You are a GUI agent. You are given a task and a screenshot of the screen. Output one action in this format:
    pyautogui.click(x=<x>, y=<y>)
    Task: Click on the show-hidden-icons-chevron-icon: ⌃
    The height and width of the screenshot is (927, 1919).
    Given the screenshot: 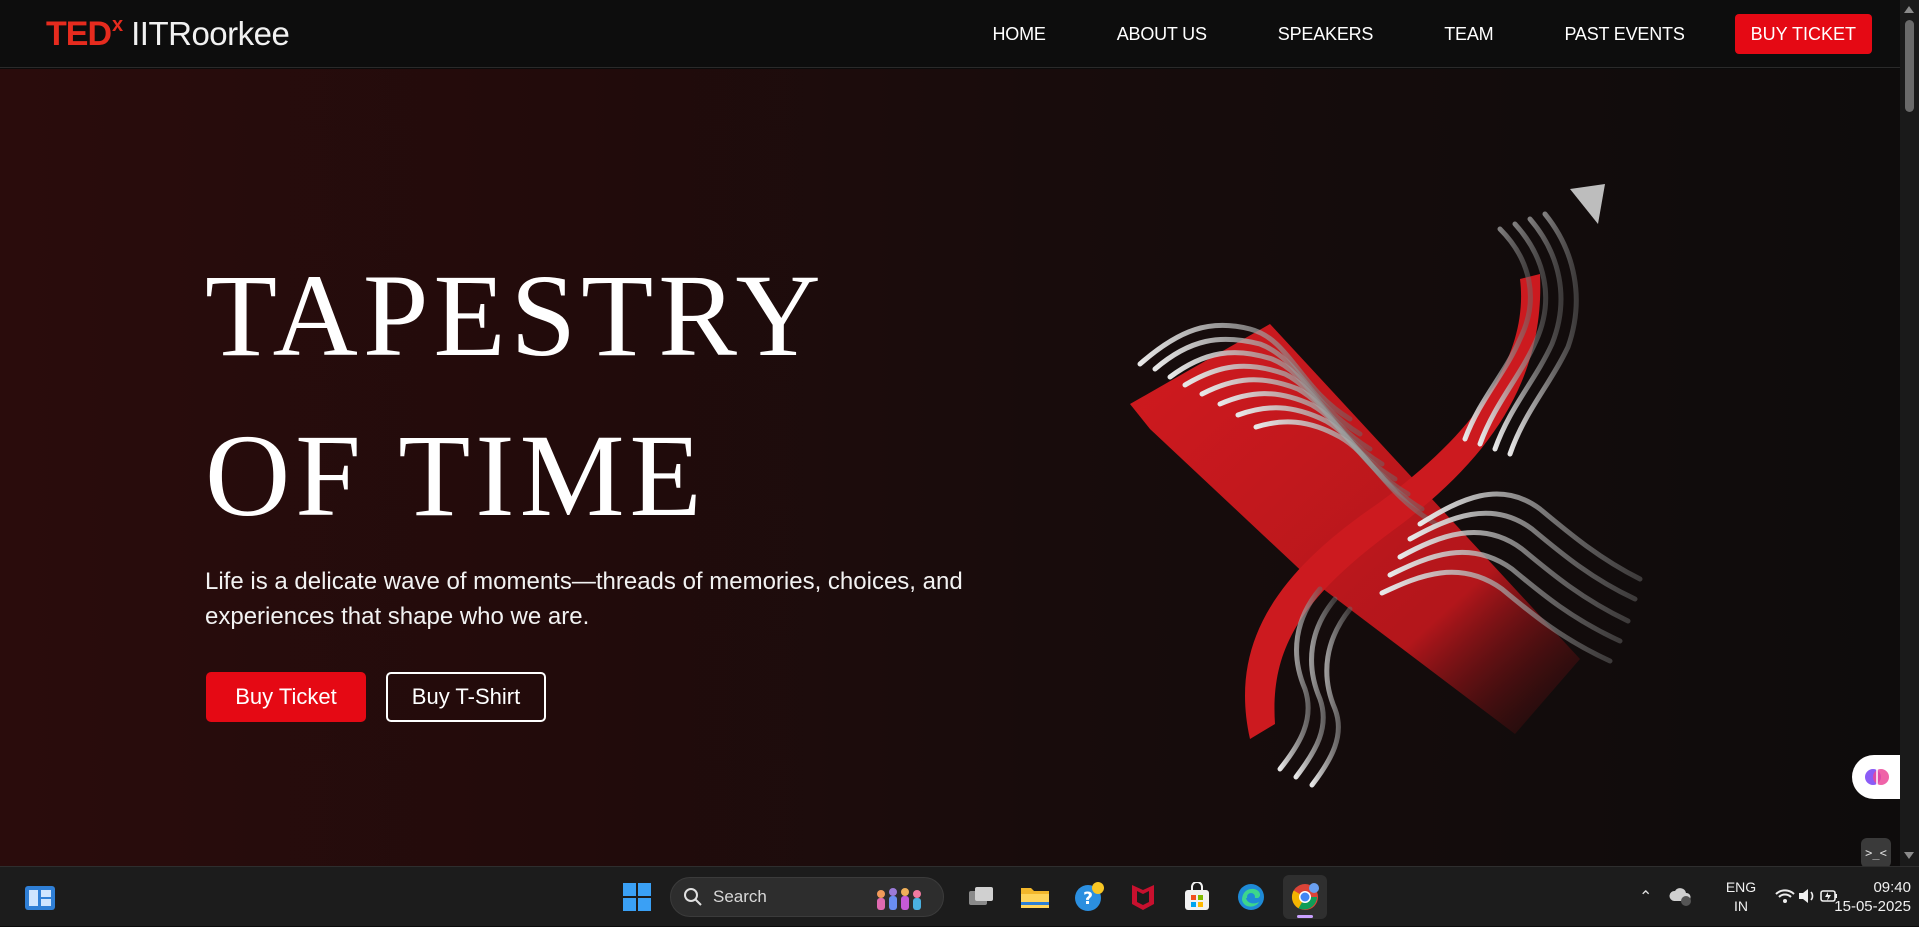 What is the action you would take?
    pyautogui.click(x=1645, y=897)
    